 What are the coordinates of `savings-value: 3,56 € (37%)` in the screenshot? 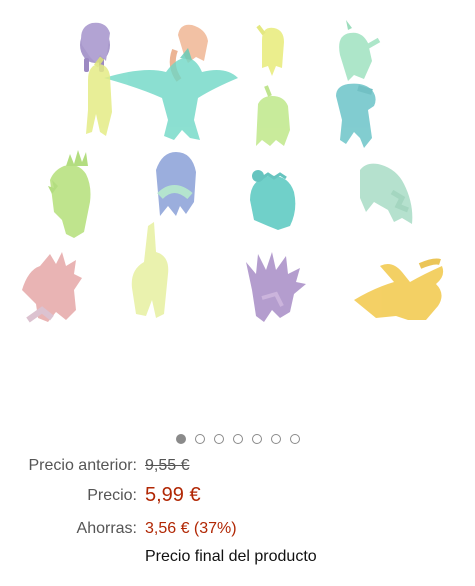 It's located at (191, 528).